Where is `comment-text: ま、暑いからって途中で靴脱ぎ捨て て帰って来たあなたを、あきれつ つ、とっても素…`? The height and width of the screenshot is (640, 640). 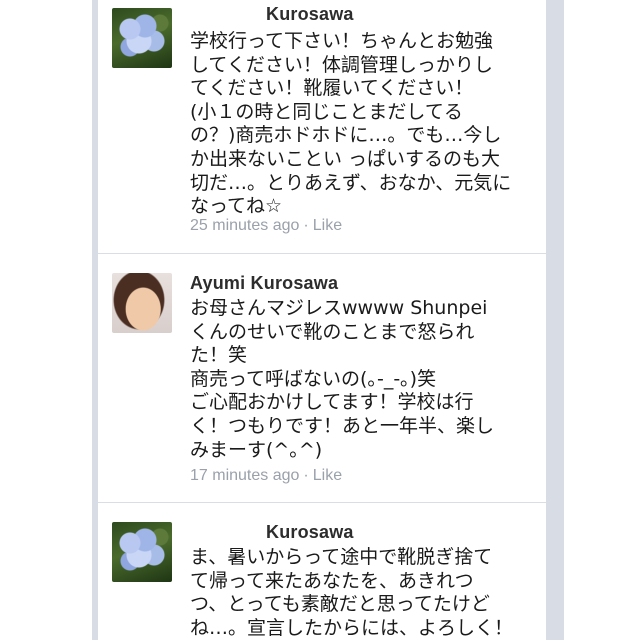
comment-text: ま、暑いからって途中で靴脱ぎ捨て て帰って来たあなたを、あきれつ つ、とっても素… is located at coordinates (352, 592).